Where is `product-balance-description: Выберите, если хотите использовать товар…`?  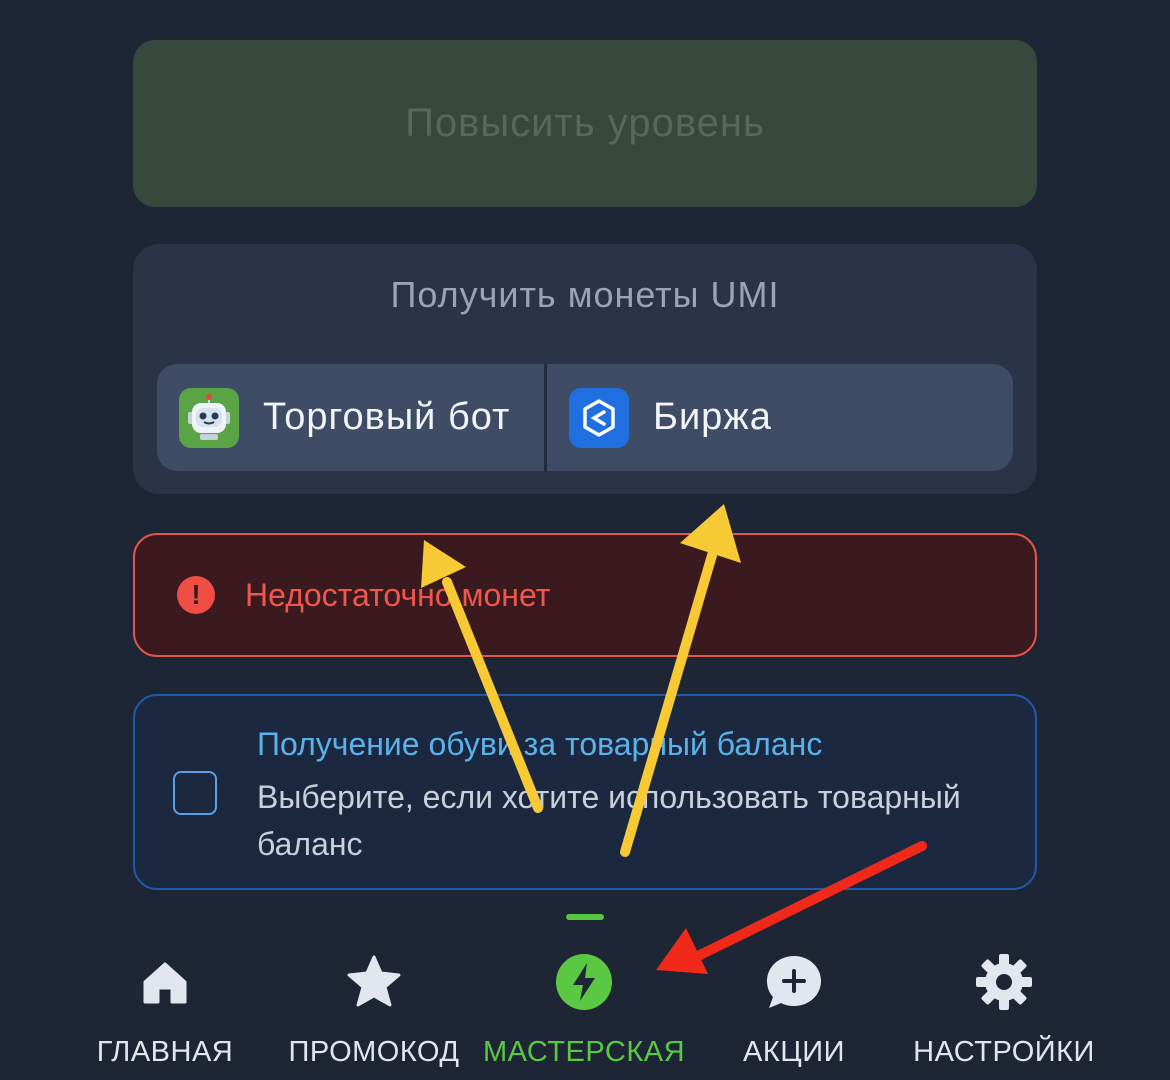
product-balance-description: Выберите, если хотите использовать товар… is located at coordinates (609, 820).